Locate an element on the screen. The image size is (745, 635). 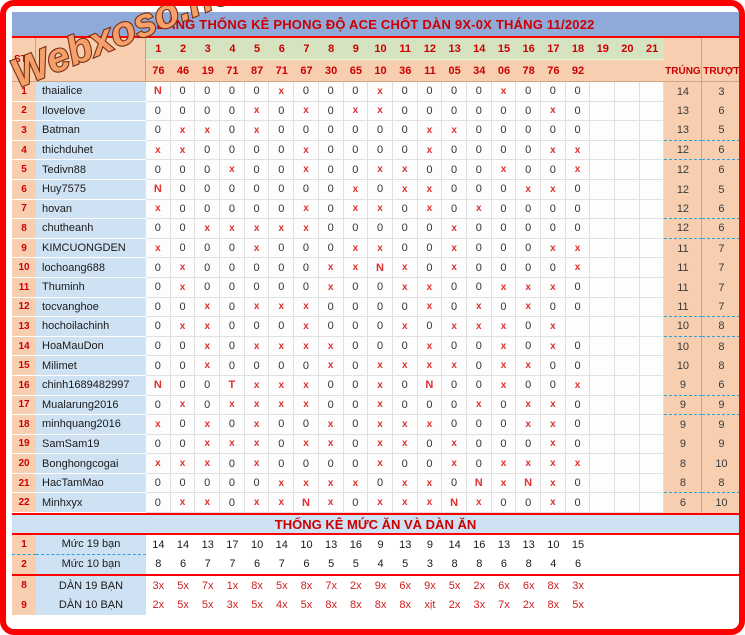
row-player-name: chutheanh is located at coordinates (91, 229).